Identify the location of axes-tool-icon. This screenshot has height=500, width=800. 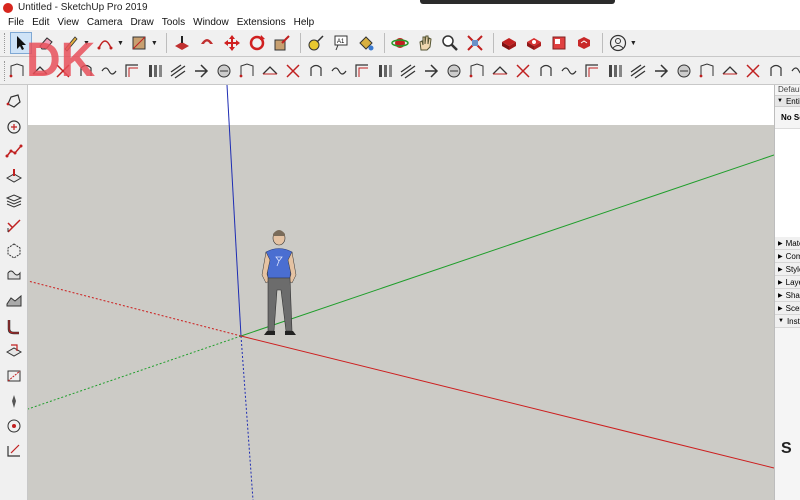
(14, 226).